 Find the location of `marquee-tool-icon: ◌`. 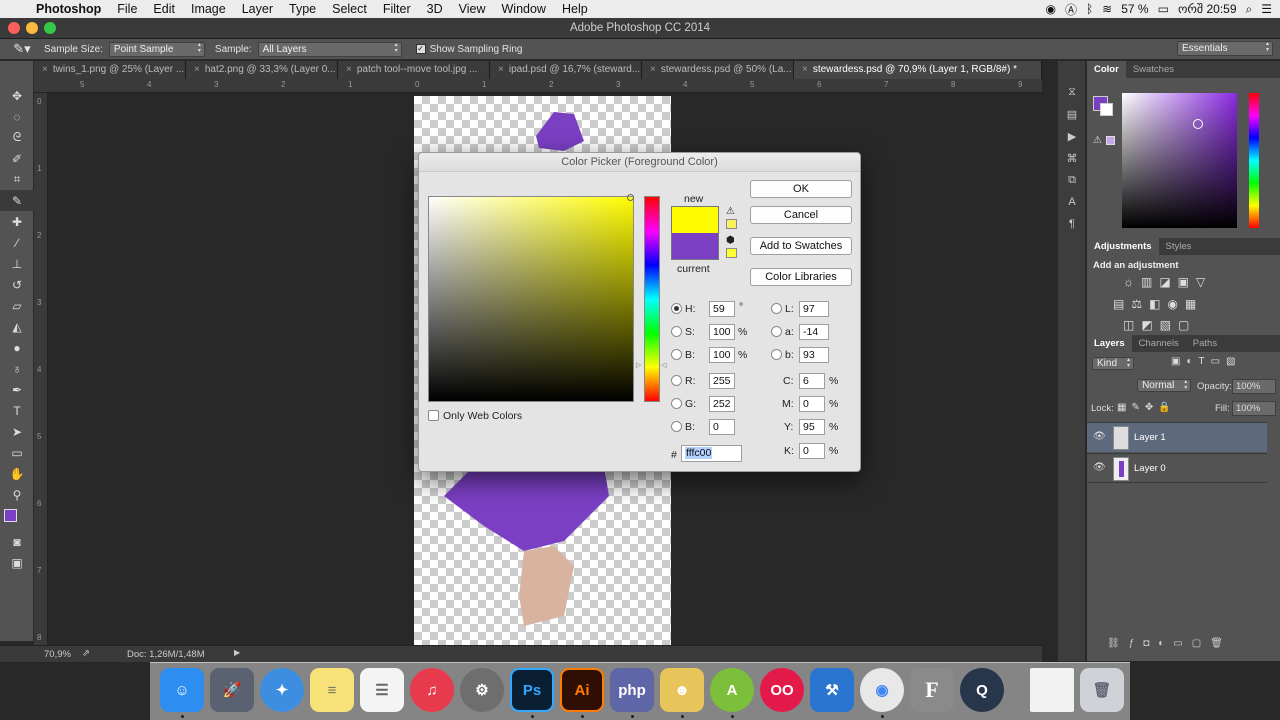

marquee-tool-icon: ◌ is located at coordinates (17, 116).